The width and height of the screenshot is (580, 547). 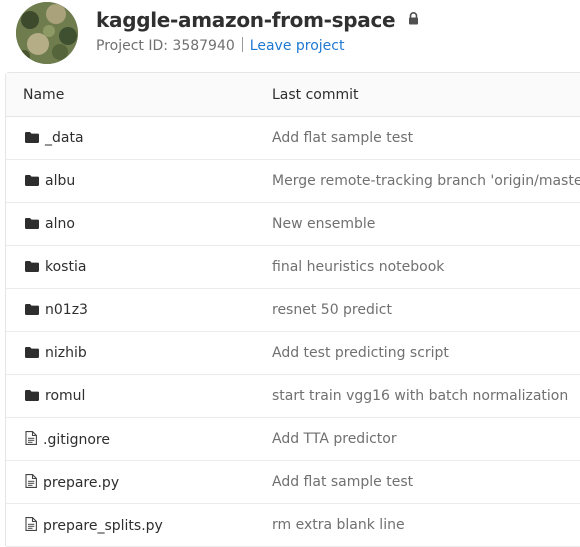 What do you see at coordinates (81, 483) in the screenshot?
I see `item-name: prepare.py` at bounding box center [81, 483].